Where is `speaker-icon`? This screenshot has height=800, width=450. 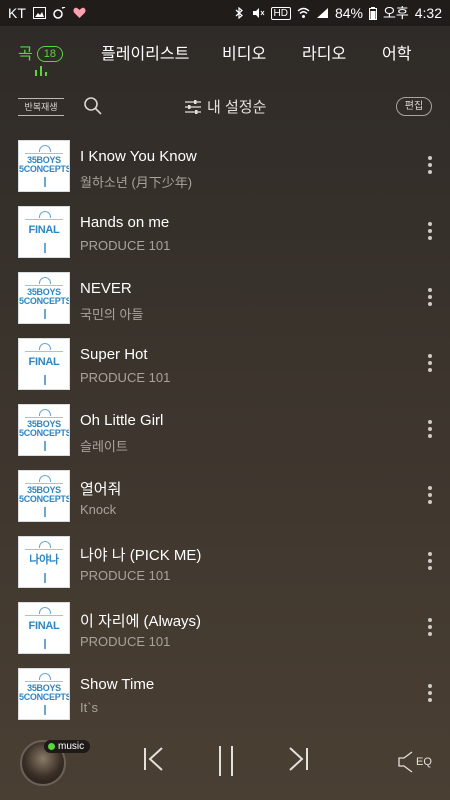
speaker-icon is located at coordinates (405, 762).